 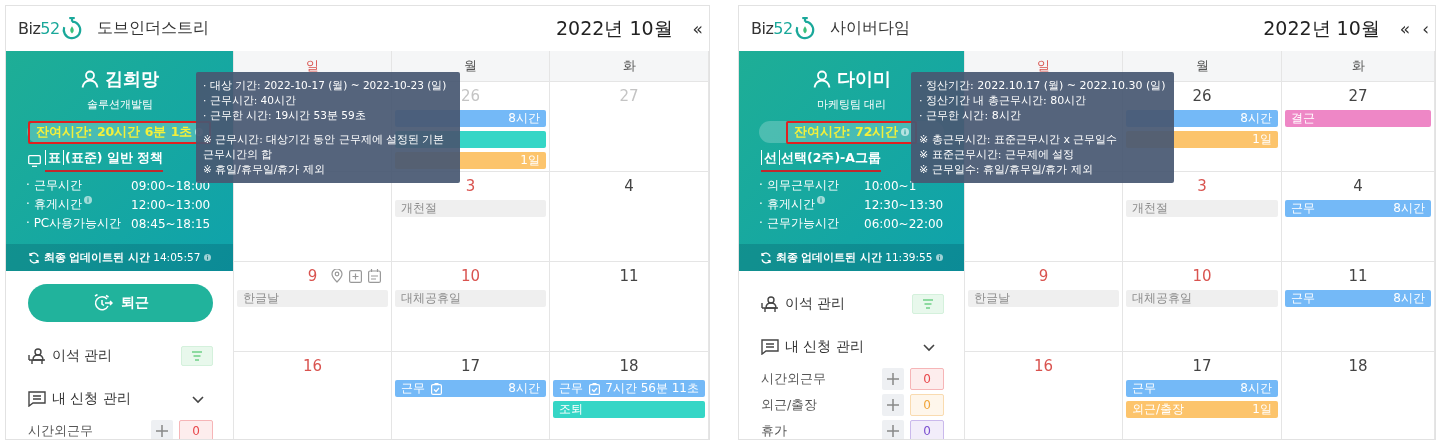 What do you see at coordinates (846, 132) in the screenshot?
I see `remaining-time: 잔여시간: 72시간` at bounding box center [846, 132].